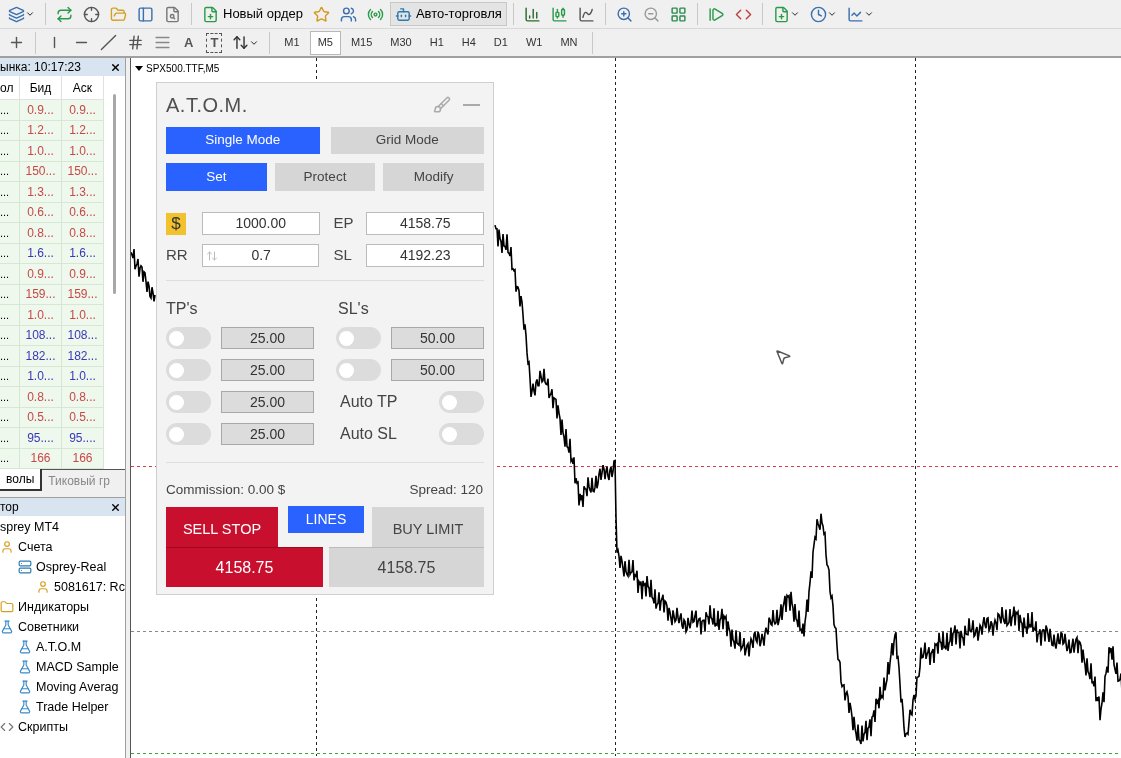 This screenshot has height=758, width=1121. Describe the element at coordinates (361, 42) in the screenshot. I see `timeframe-button: M15` at that location.